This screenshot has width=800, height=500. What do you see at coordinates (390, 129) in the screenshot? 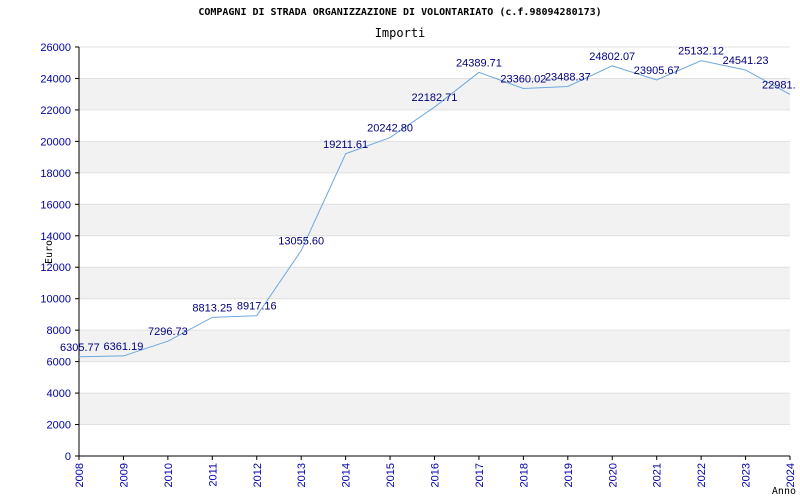
I see `data-label: 20242.80` at bounding box center [390, 129].